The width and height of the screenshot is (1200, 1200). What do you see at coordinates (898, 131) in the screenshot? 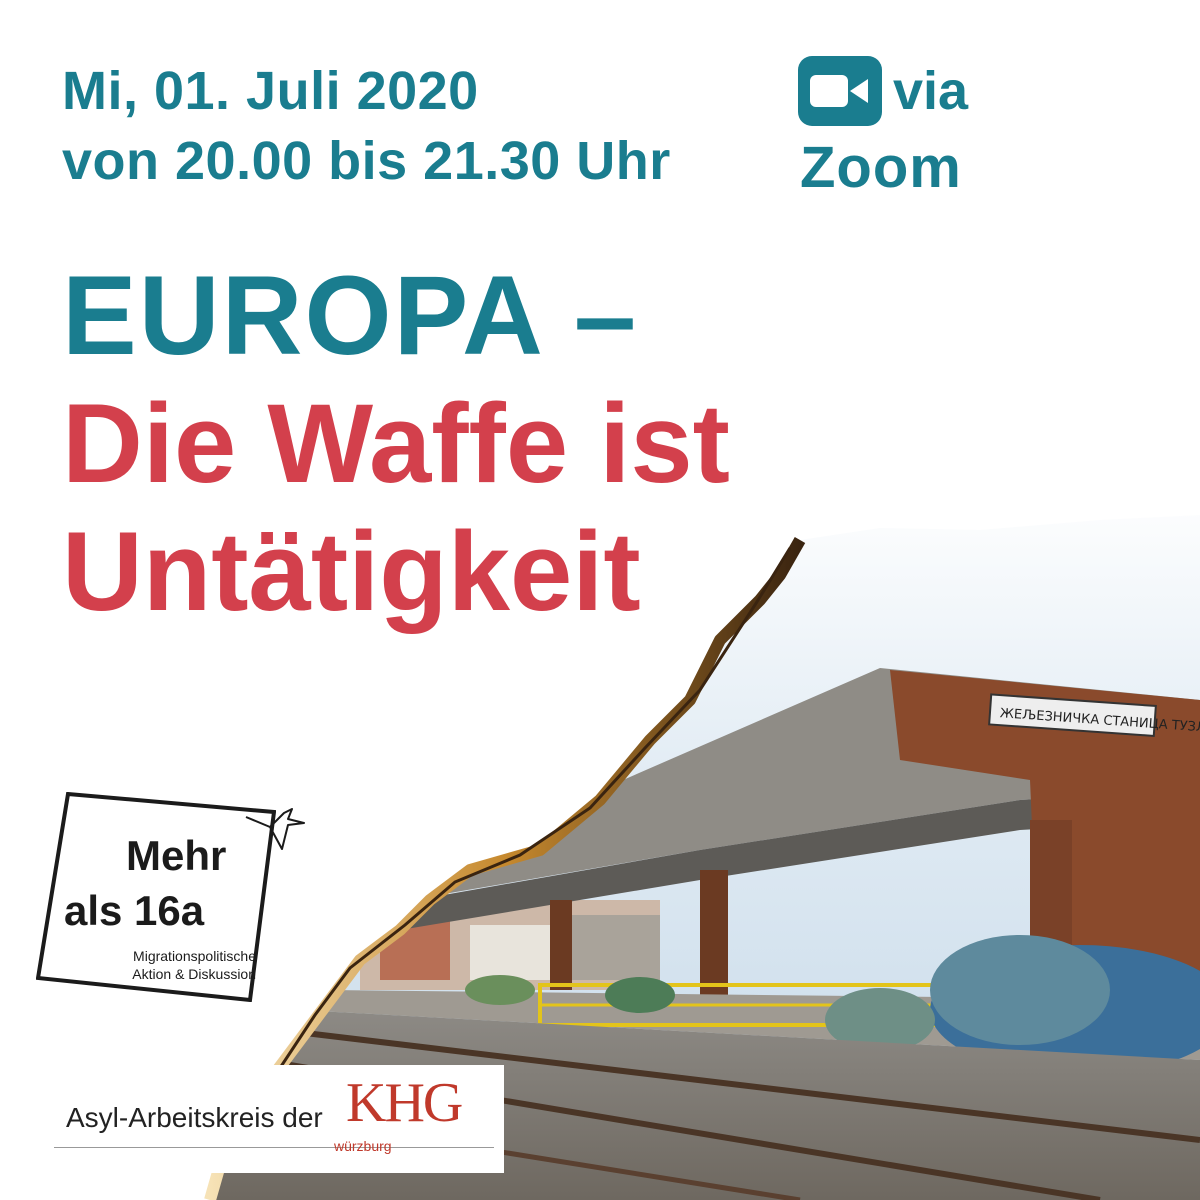
I see `zoom-info: via Zoom` at bounding box center [898, 131].